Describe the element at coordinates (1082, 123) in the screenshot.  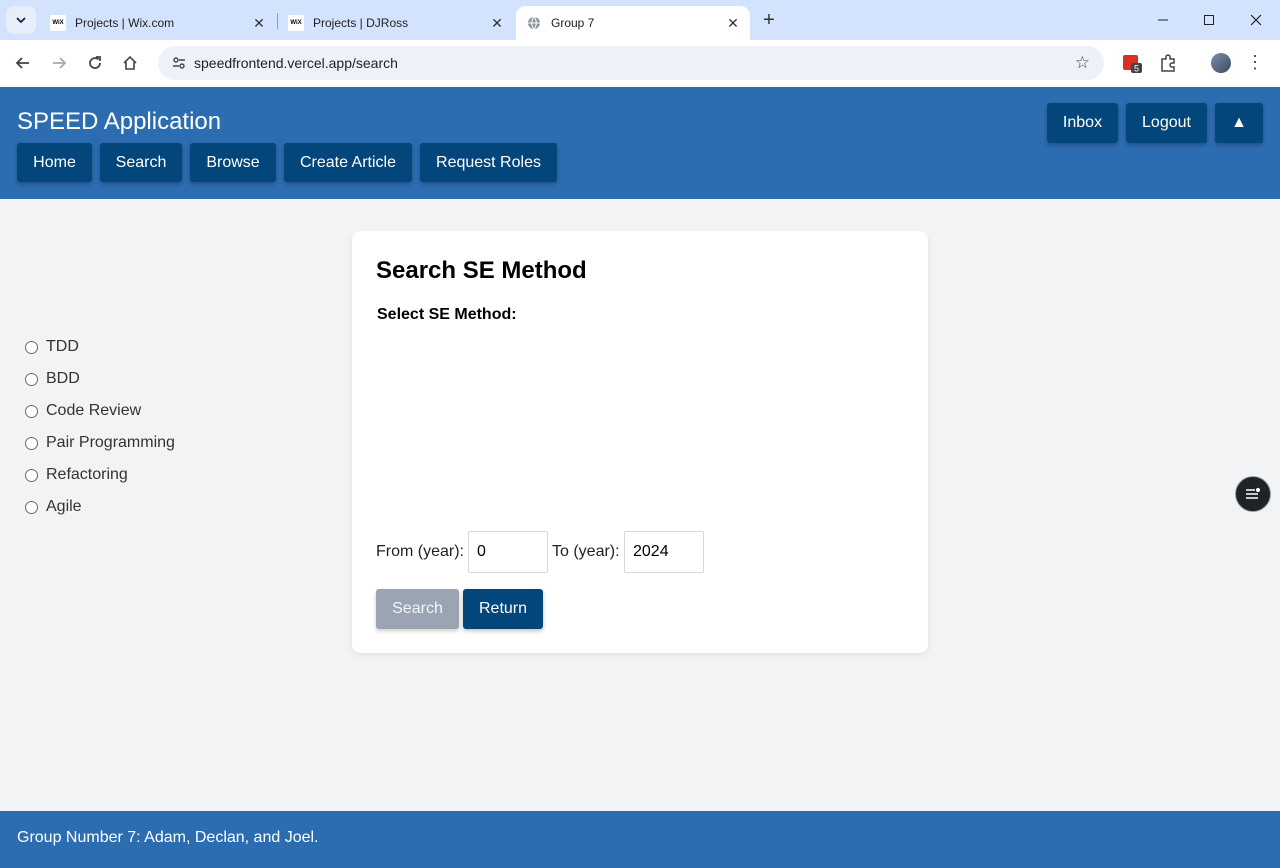
I see `inbox-button: Inbox` at that location.